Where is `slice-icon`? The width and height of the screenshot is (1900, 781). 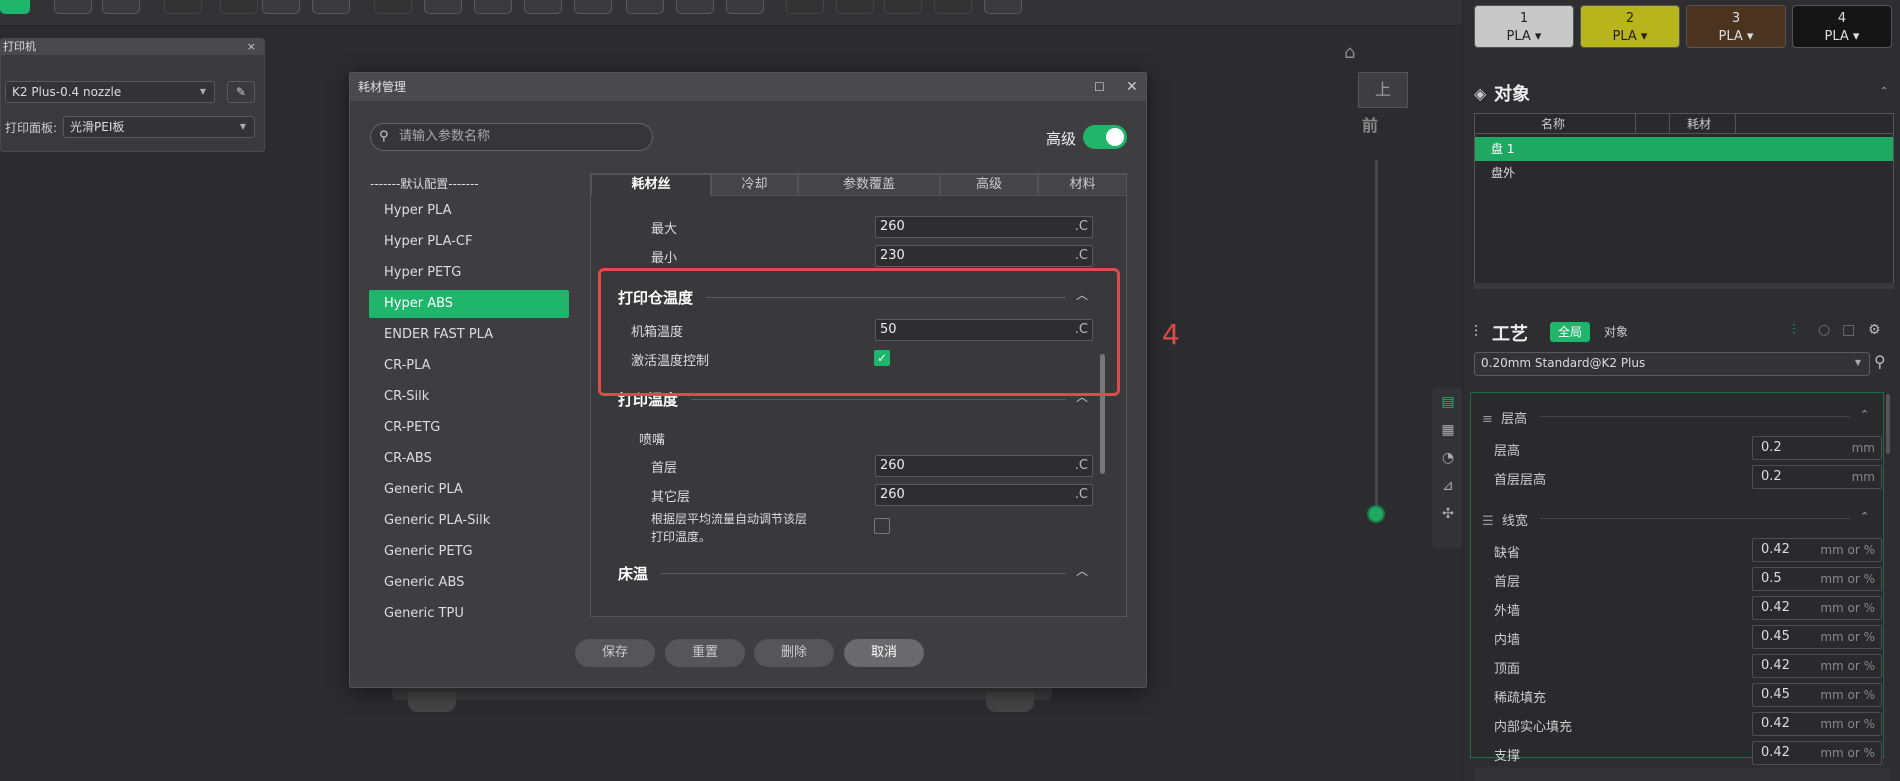
slice-icon is located at coordinates (15, 7).